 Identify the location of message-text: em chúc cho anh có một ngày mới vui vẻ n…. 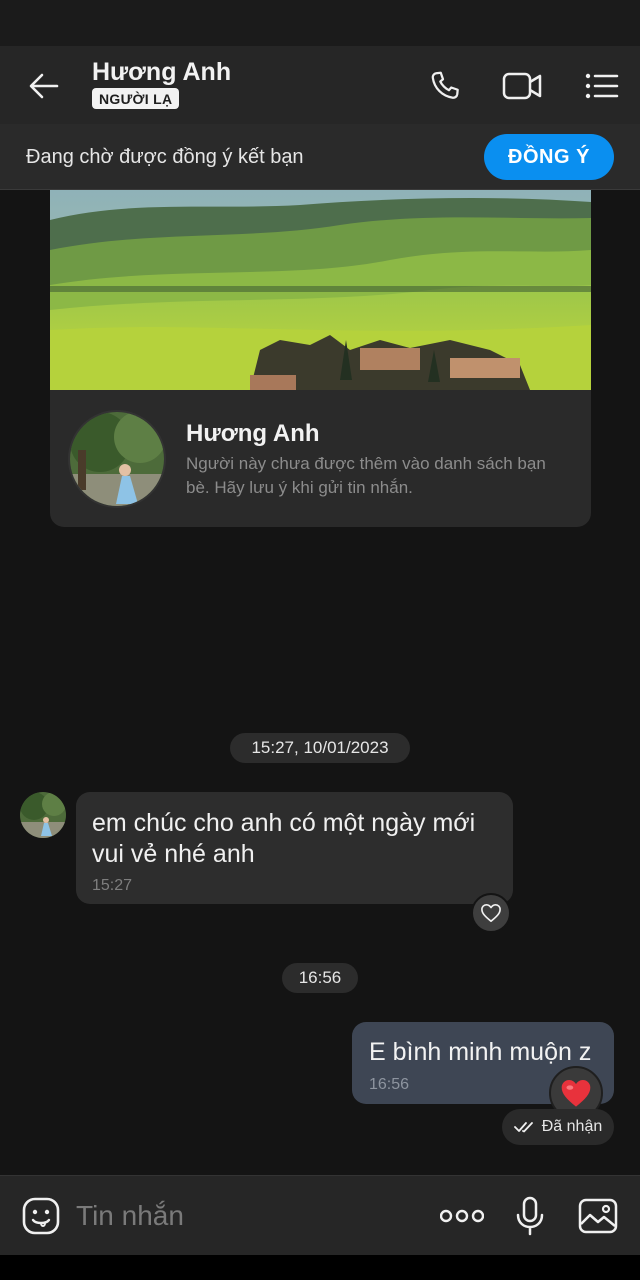
(284, 838).